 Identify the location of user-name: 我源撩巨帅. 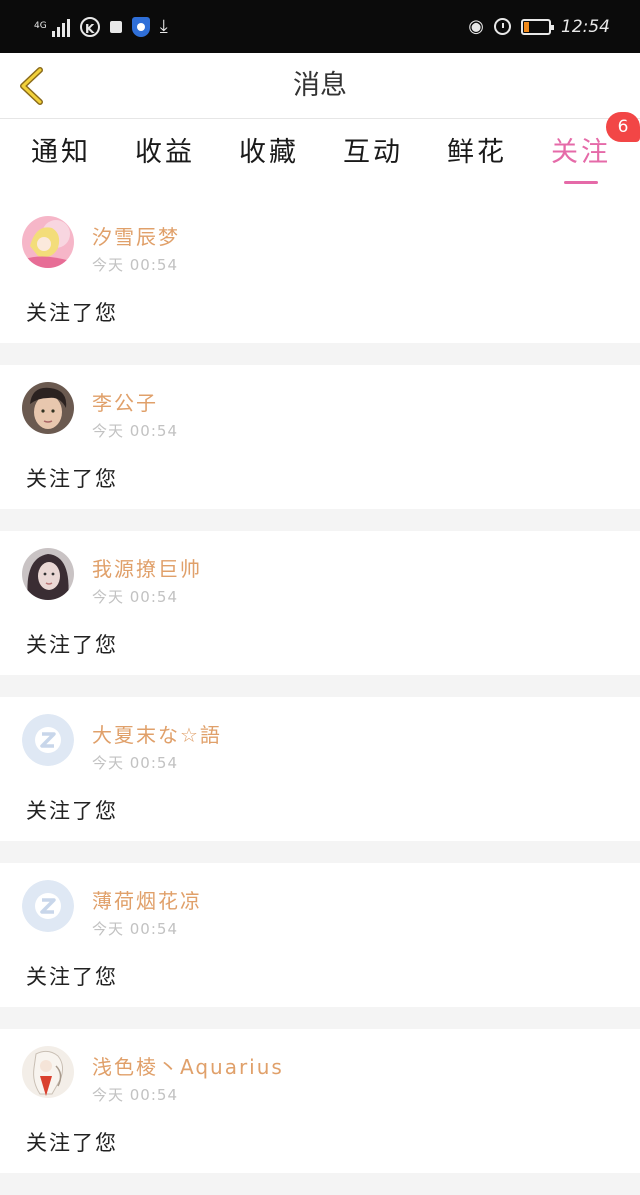
(147, 567).